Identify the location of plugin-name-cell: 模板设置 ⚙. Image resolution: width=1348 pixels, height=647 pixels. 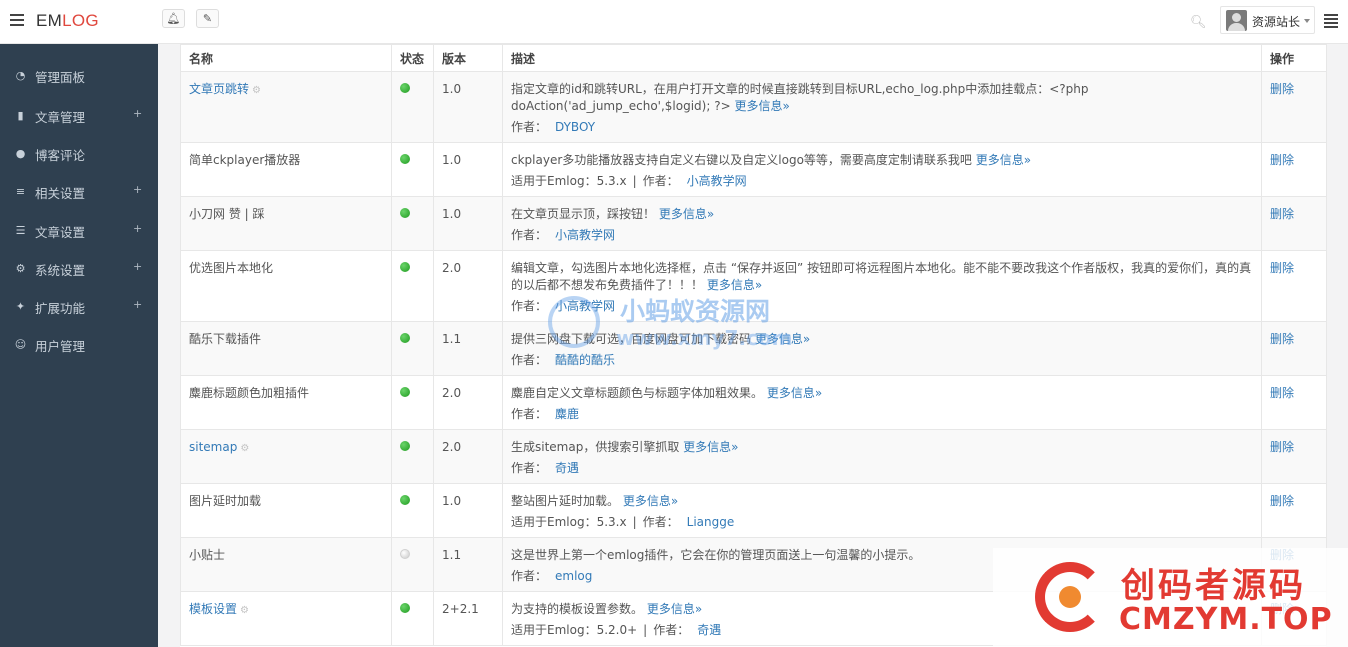
(286, 618).